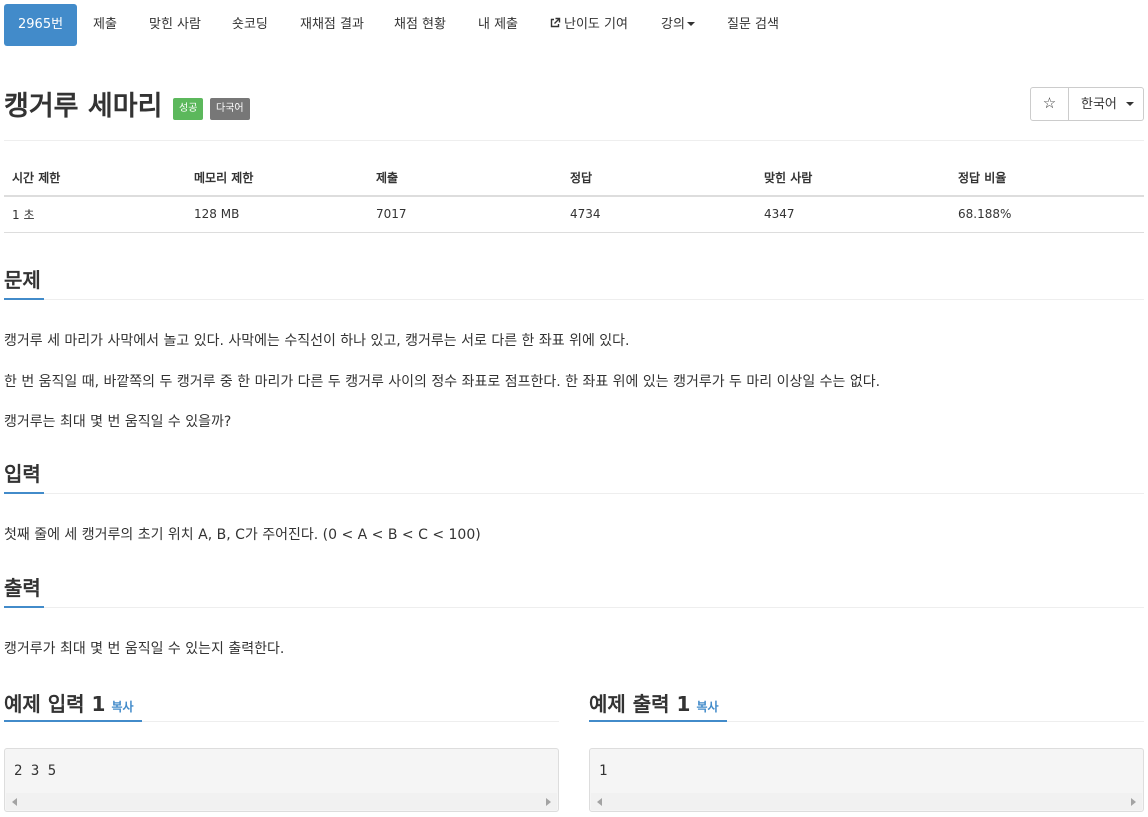  I want to click on nav-tab-lectures-label: 강의, so click(673, 24).